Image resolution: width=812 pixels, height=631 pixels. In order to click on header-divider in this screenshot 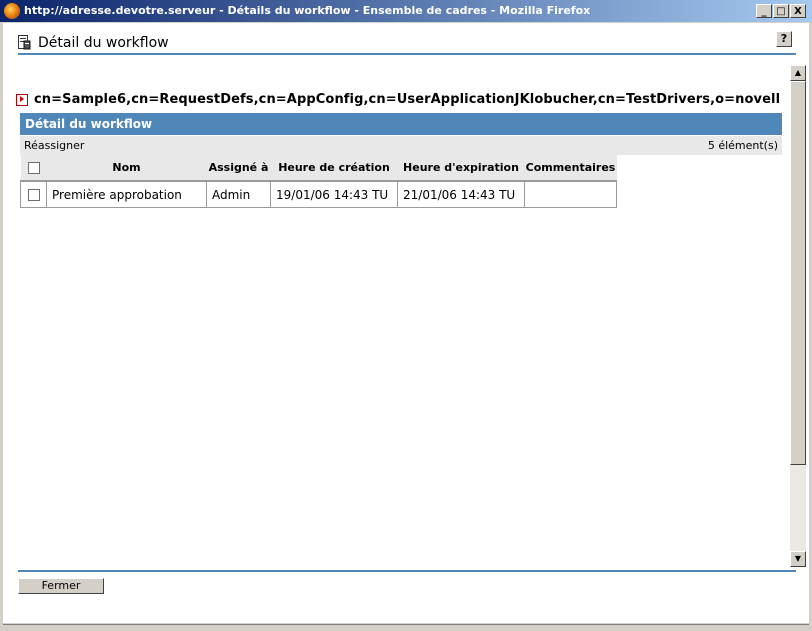, I will do `click(407, 54)`.